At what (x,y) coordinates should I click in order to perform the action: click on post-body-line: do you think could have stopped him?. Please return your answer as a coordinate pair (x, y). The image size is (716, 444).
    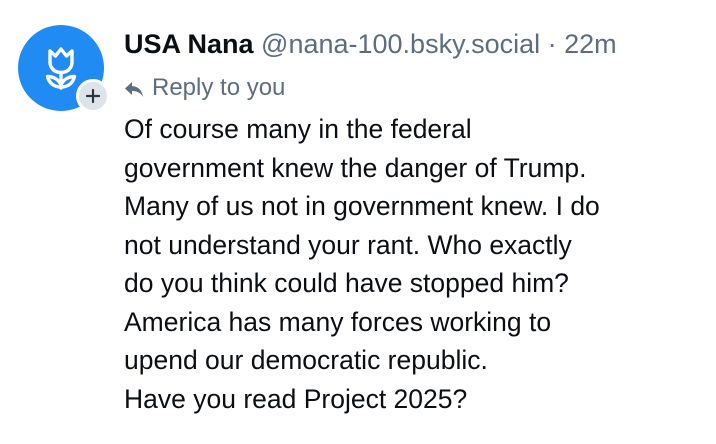
    Looking at the image, I should click on (346, 283).